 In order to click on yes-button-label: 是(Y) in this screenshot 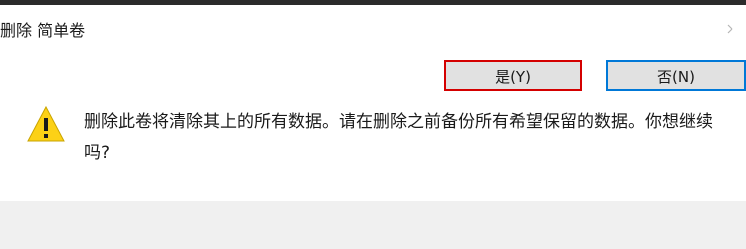, I will do `click(513, 77)`.